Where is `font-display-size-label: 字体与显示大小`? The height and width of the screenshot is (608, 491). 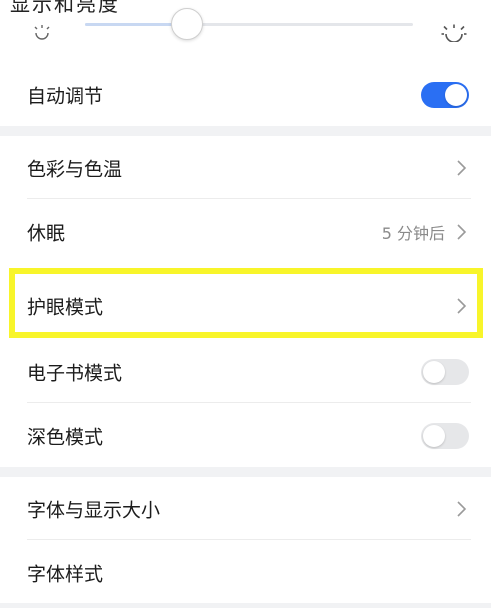
font-display-size-label: 字体与显示大小 is located at coordinates (94, 510).